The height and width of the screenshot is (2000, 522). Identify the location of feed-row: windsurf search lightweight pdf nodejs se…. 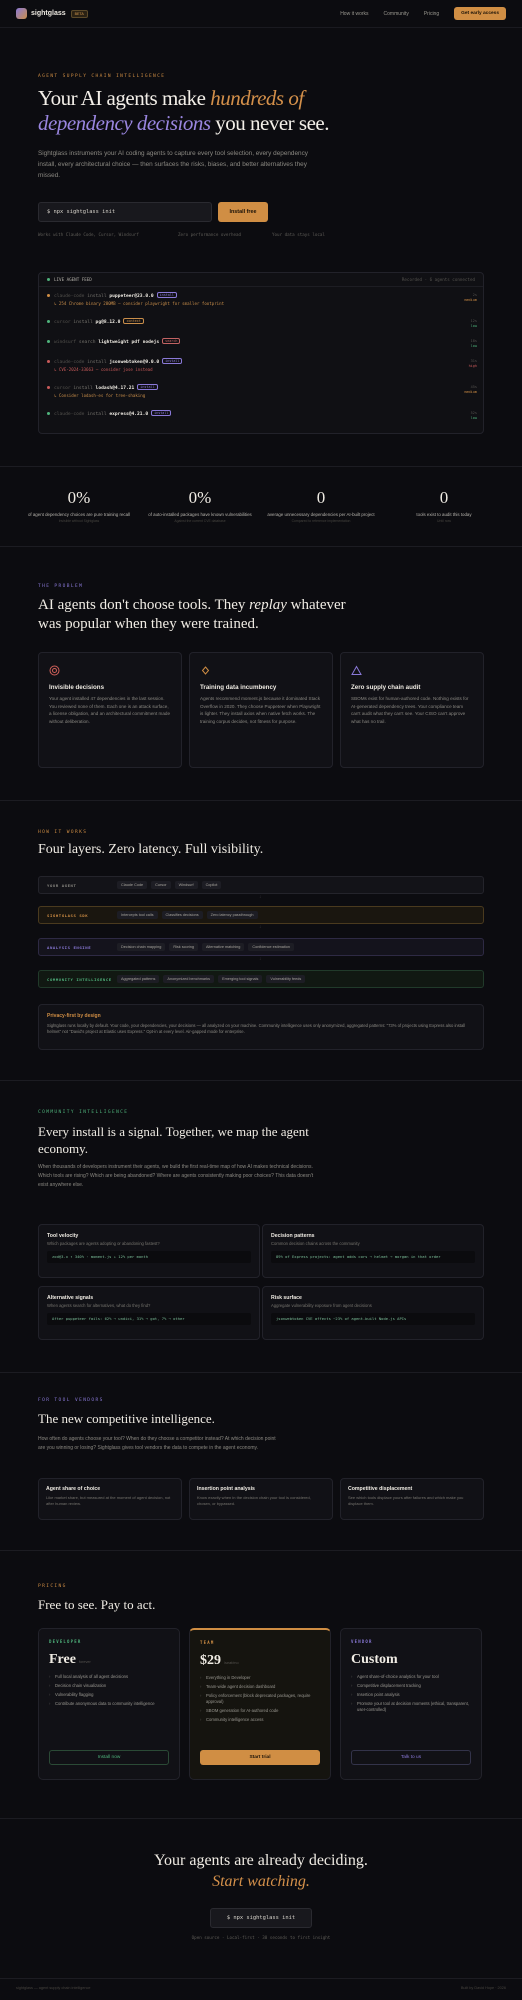
(262, 343).